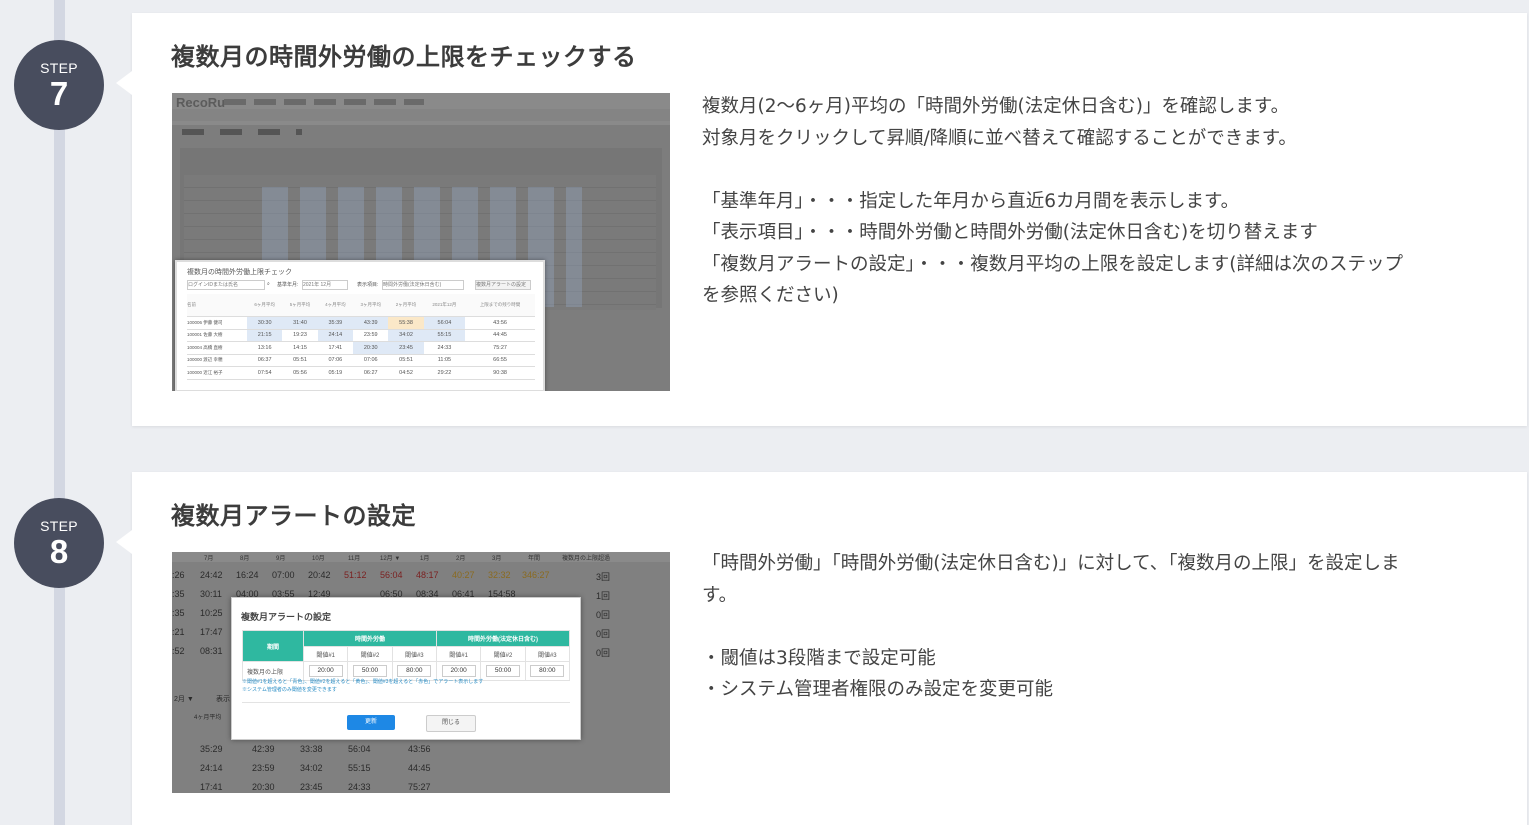 This screenshot has width=1529, height=825. I want to click on table-cell: 06:27, so click(371, 373).